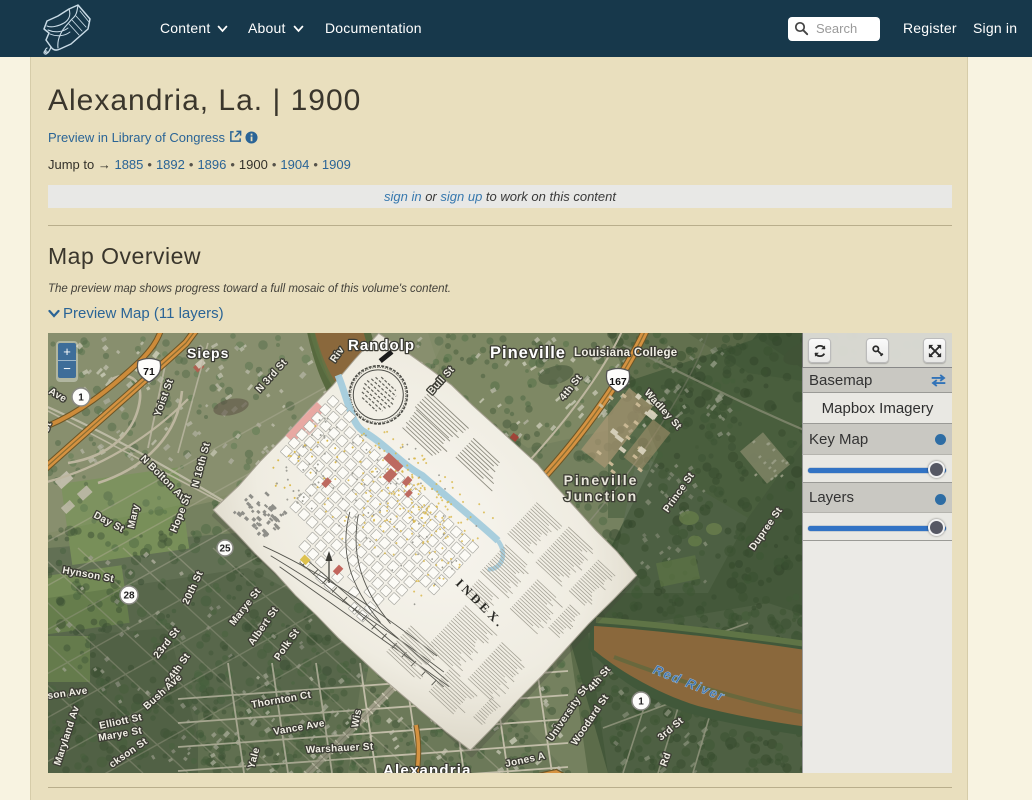  I want to click on svg-text: Alexandria, so click(427, 767).